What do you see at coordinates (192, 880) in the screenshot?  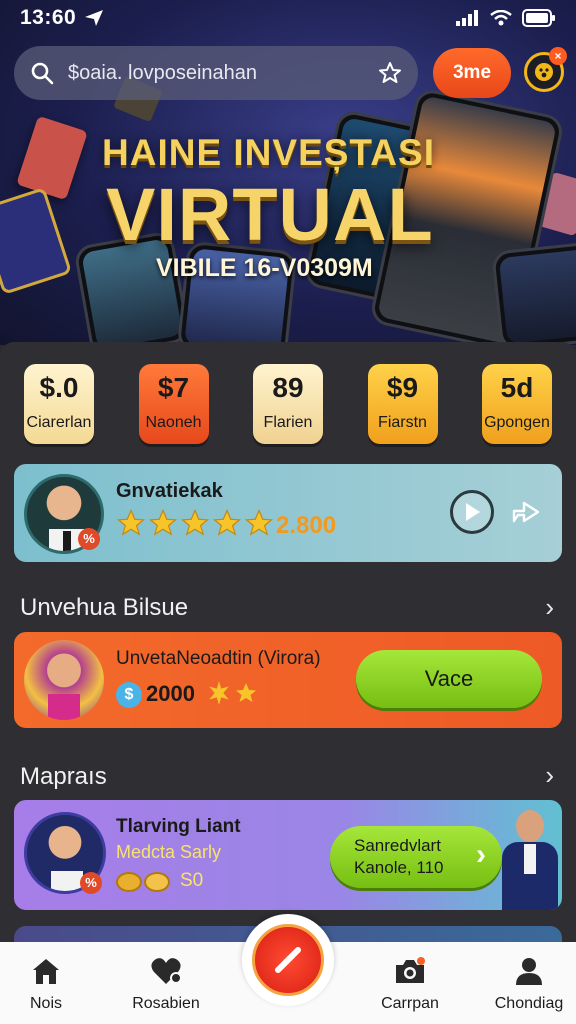 I see `offer-coins: S0` at bounding box center [192, 880].